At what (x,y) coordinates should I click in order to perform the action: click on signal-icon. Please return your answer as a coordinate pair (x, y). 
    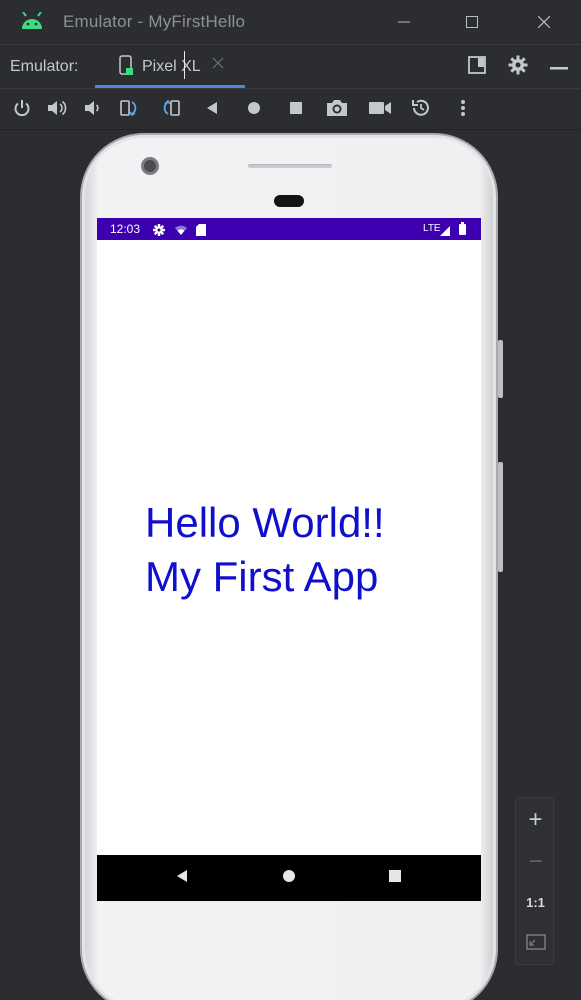
    Looking at the image, I should click on (445, 232).